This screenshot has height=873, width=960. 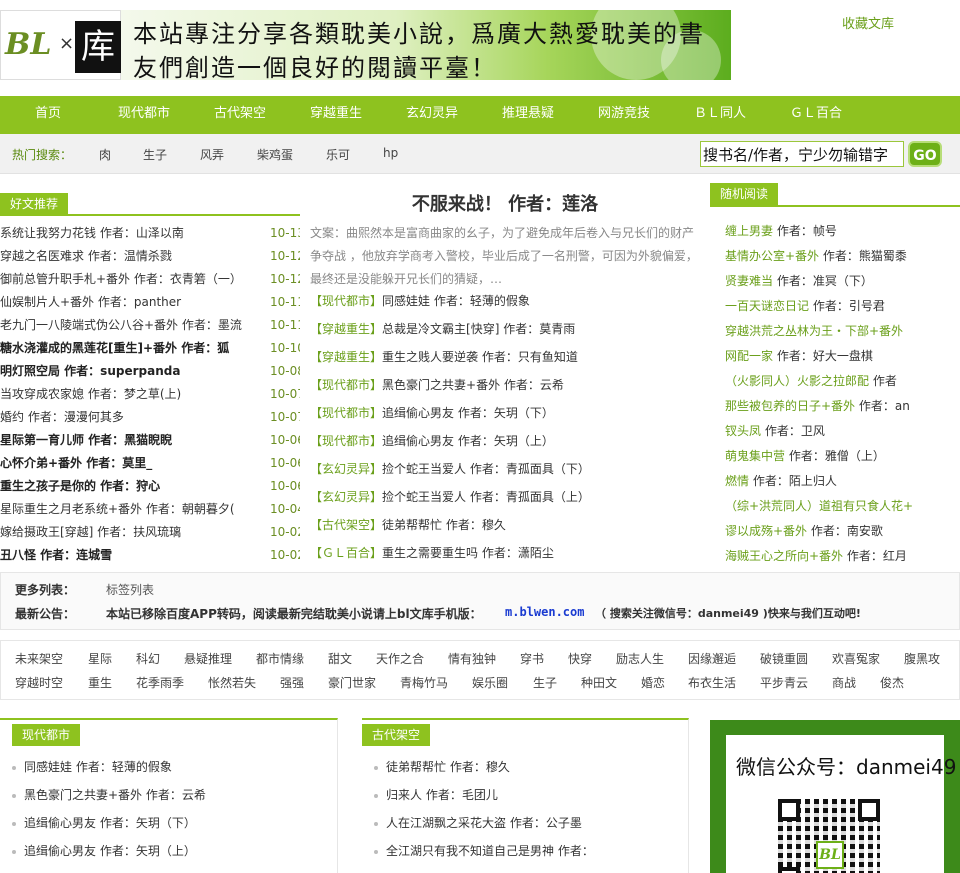 What do you see at coordinates (126, 279) in the screenshot?
I see `book-title: 御前总管升职手札+番外 作者：衣青箬（一）` at bounding box center [126, 279].